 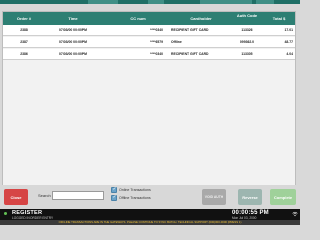 What do you see at coordinates (150, 2) in the screenshot?
I see `top-accent-bar` at bounding box center [150, 2].